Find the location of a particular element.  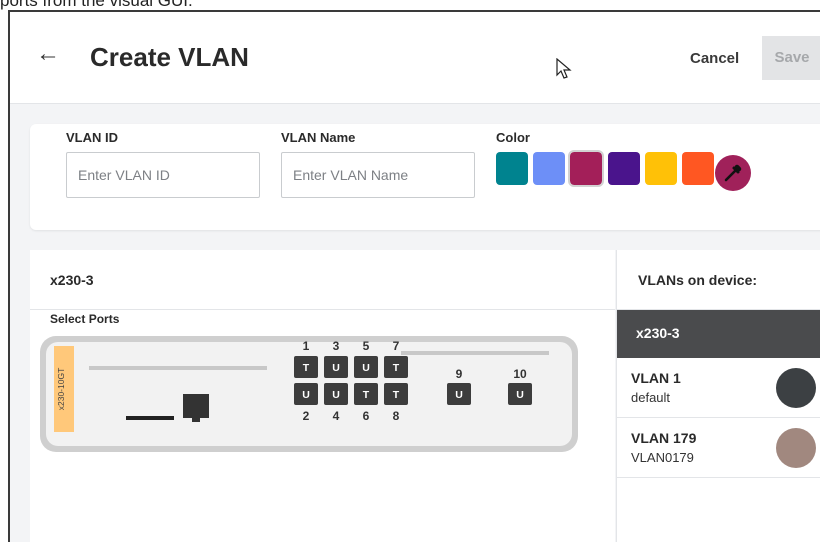

port-number: 4 is located at coordinates (336, 416).